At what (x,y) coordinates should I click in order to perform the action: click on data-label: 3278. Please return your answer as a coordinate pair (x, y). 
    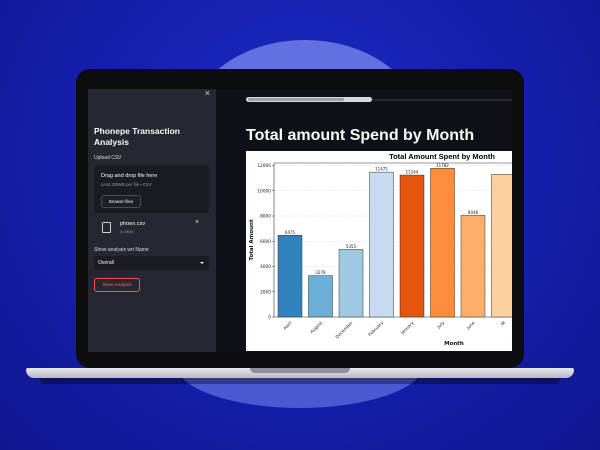
    Looking at the image, I should click on (320, 272).